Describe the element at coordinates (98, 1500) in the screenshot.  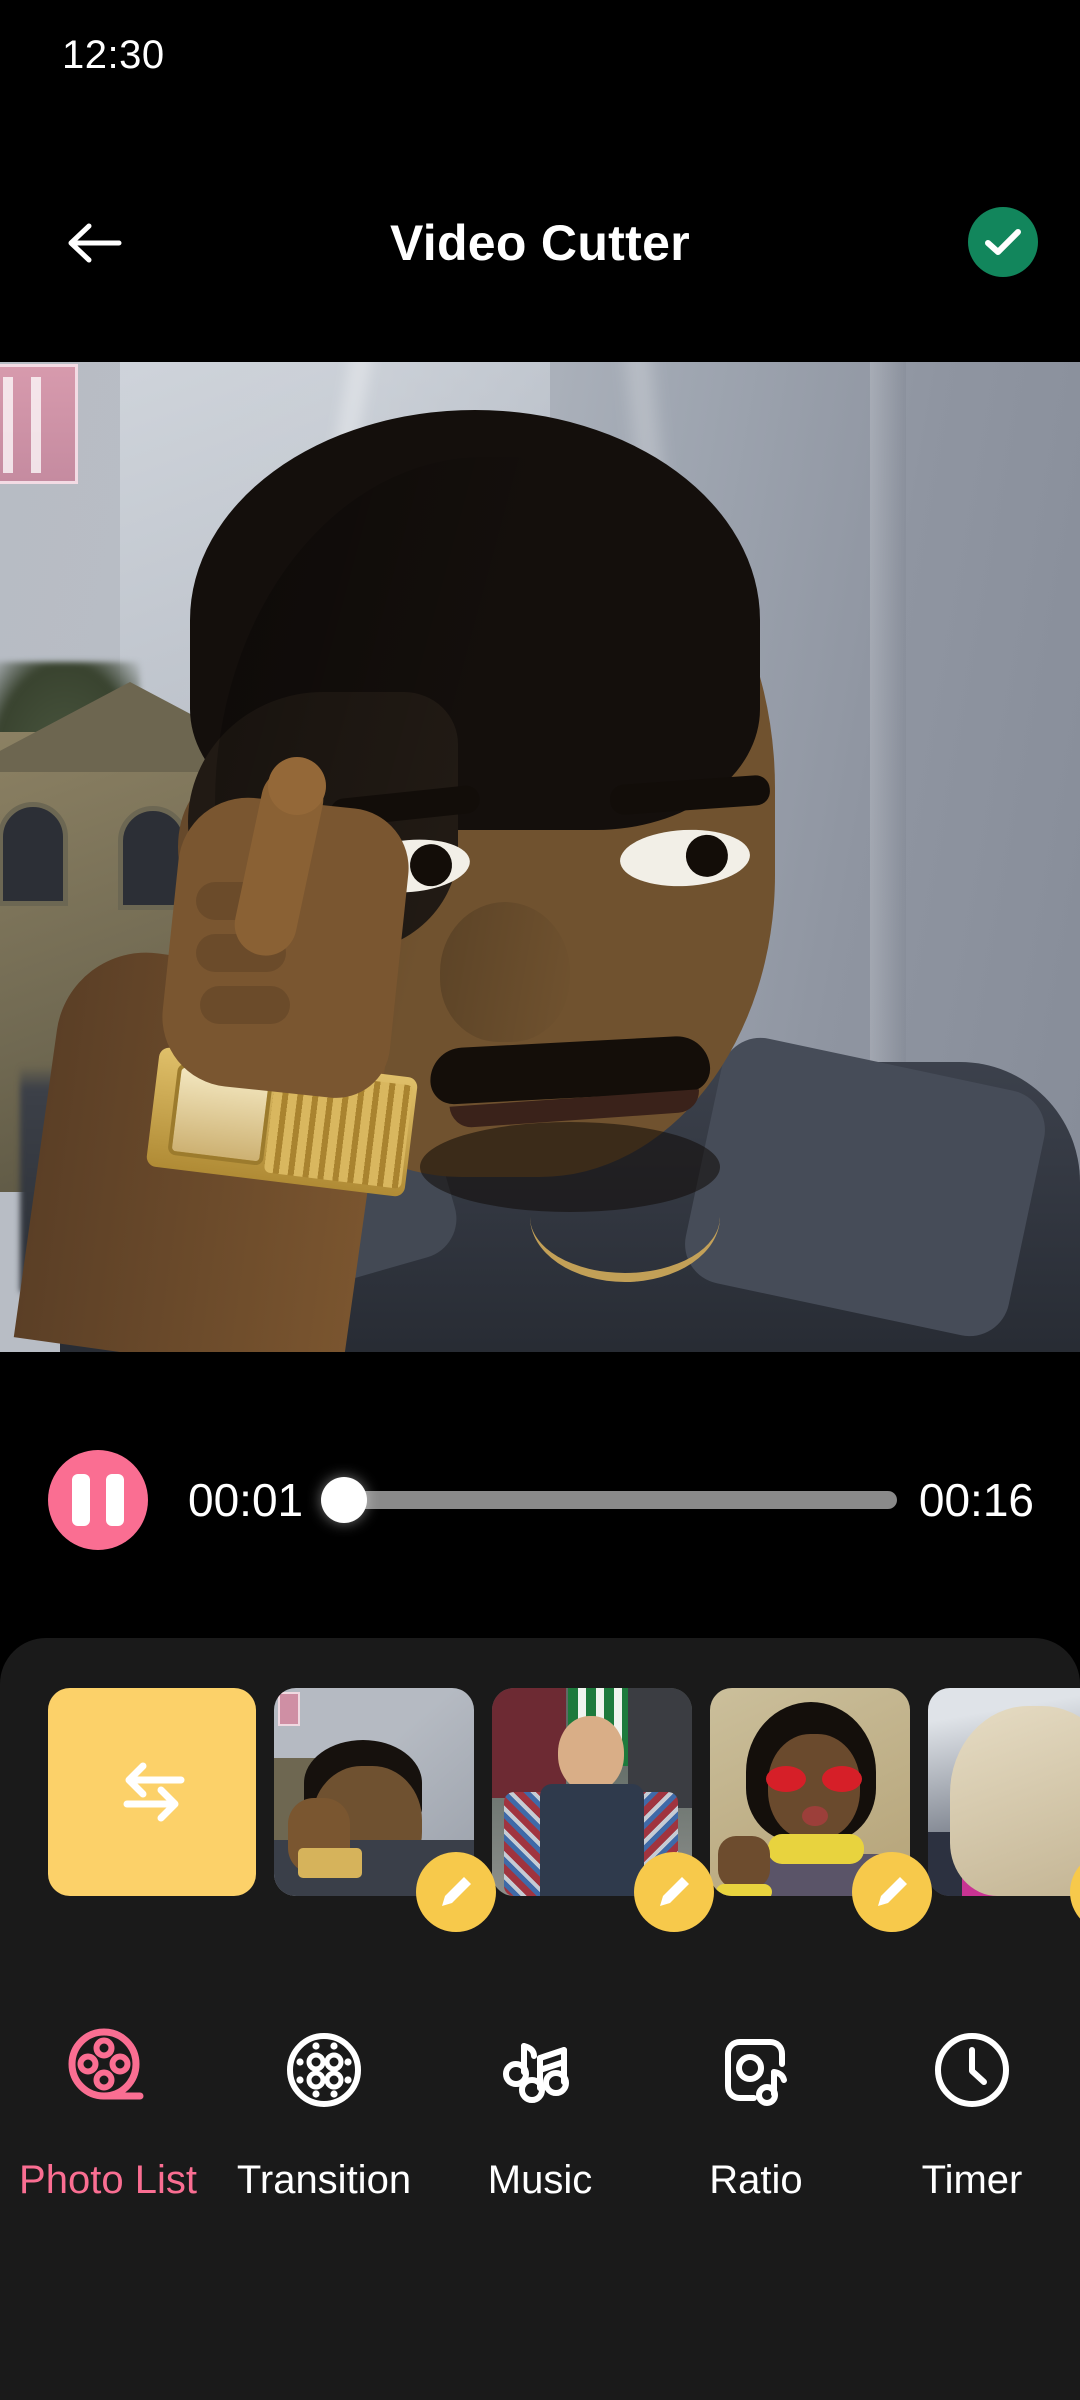
I see `pause-button` at that location.